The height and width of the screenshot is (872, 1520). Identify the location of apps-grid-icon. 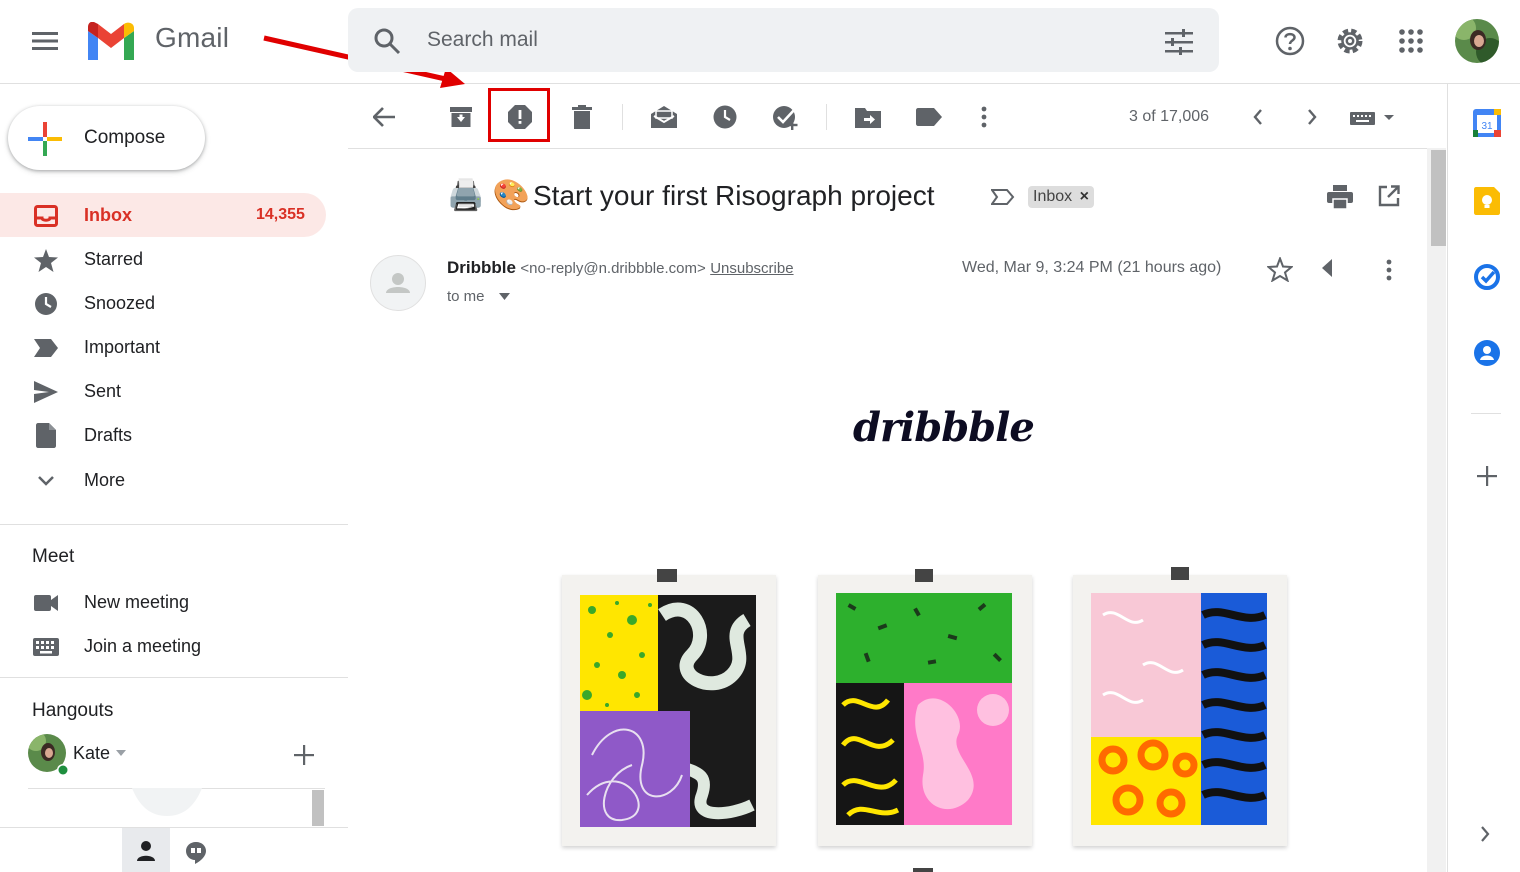
(1411, 41).